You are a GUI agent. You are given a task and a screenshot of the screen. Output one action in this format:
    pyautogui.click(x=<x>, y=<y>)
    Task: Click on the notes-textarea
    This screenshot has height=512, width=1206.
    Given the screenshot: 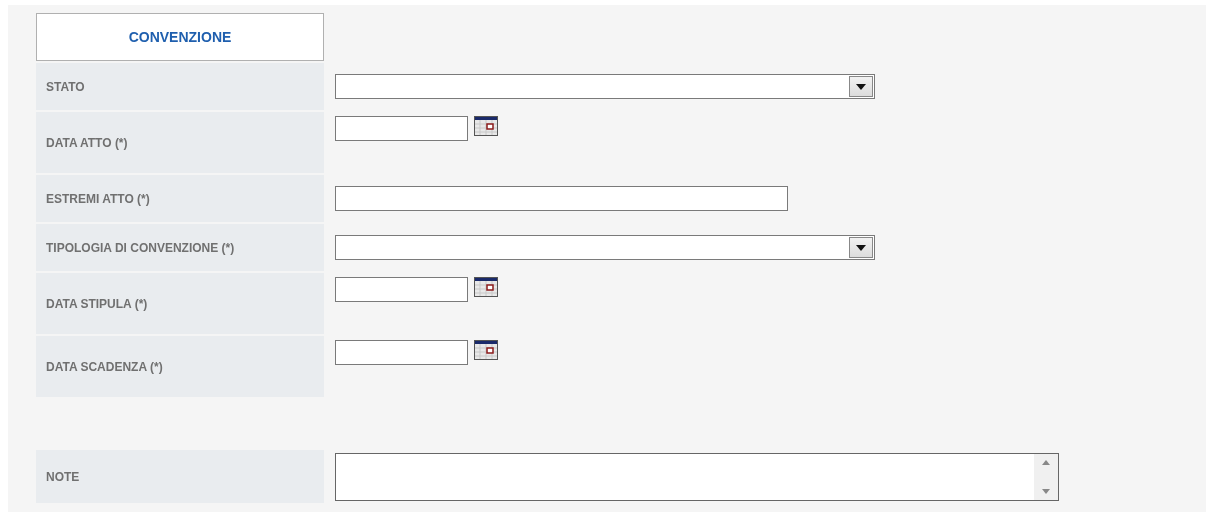 What is the action you would take?
    pyautogui.click(x=697, y=476)
    